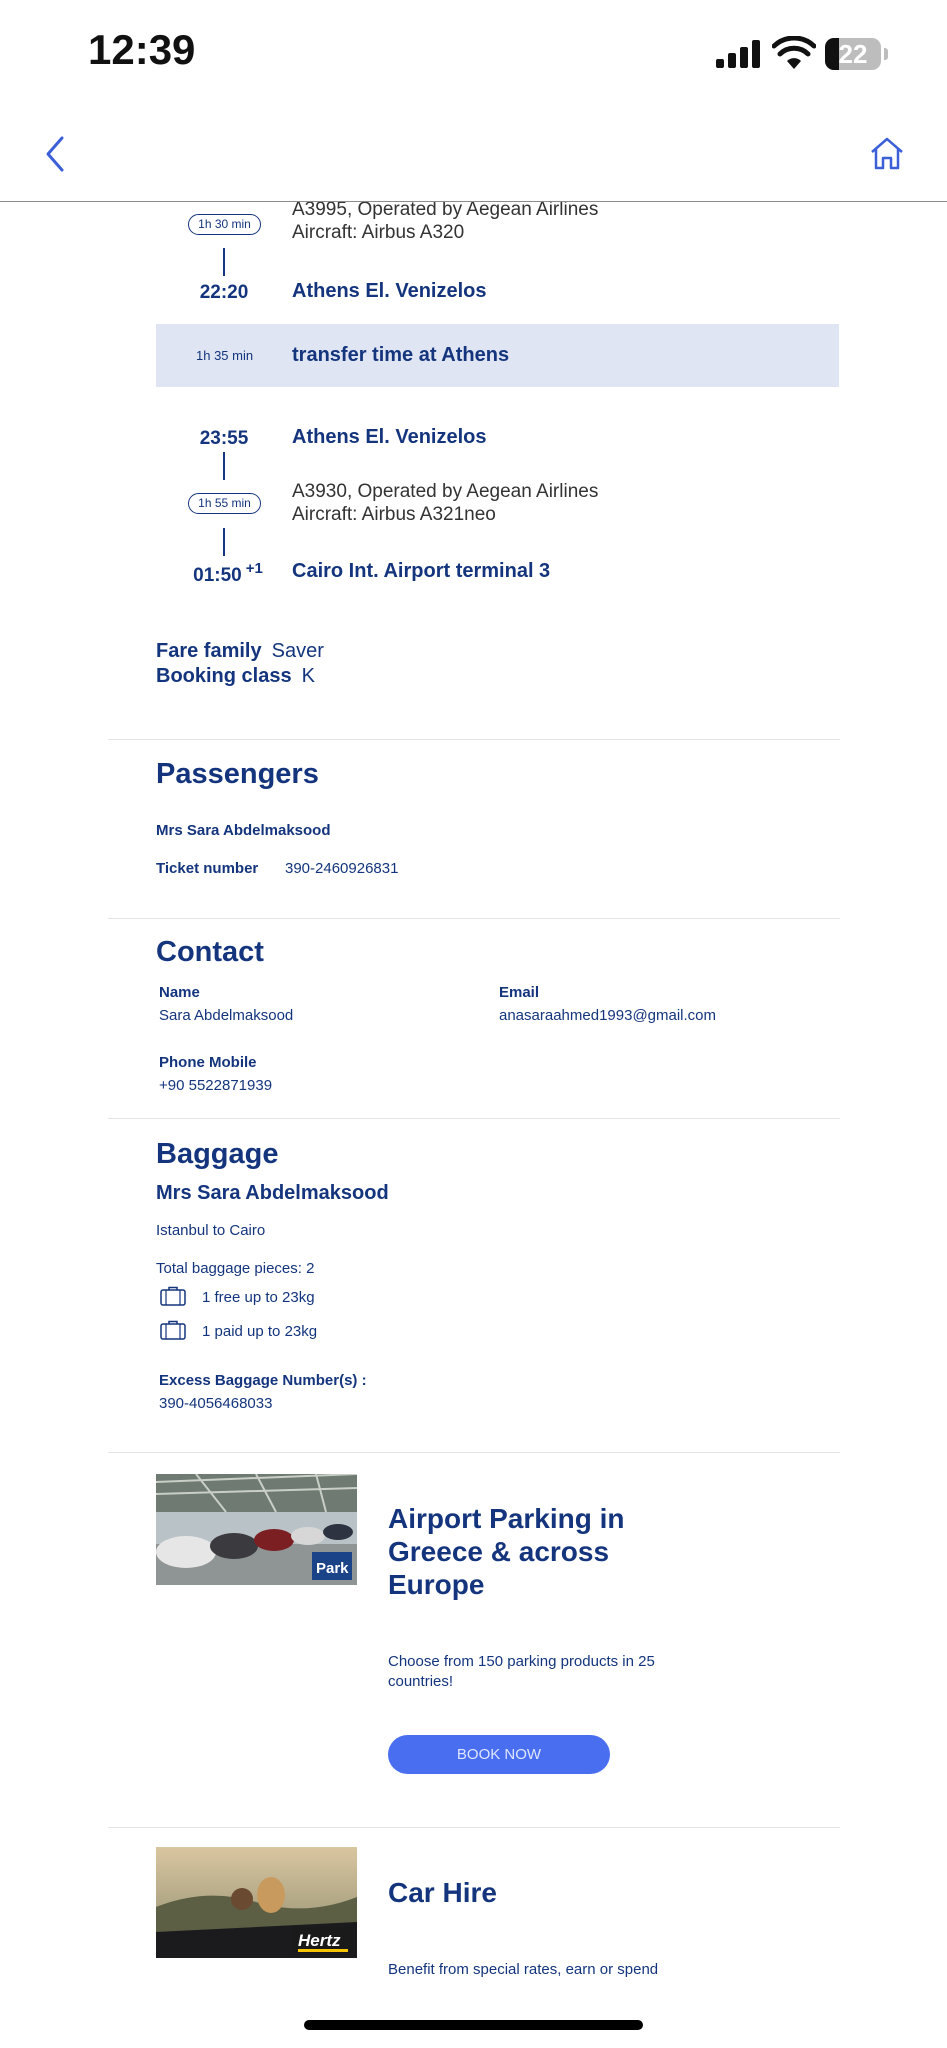 The width and height of the screenshot is (947, 2048). Describe the element at coordinates (208, 1062) in the screenshot. I see `phone-label: Phone Mobile` at that location.